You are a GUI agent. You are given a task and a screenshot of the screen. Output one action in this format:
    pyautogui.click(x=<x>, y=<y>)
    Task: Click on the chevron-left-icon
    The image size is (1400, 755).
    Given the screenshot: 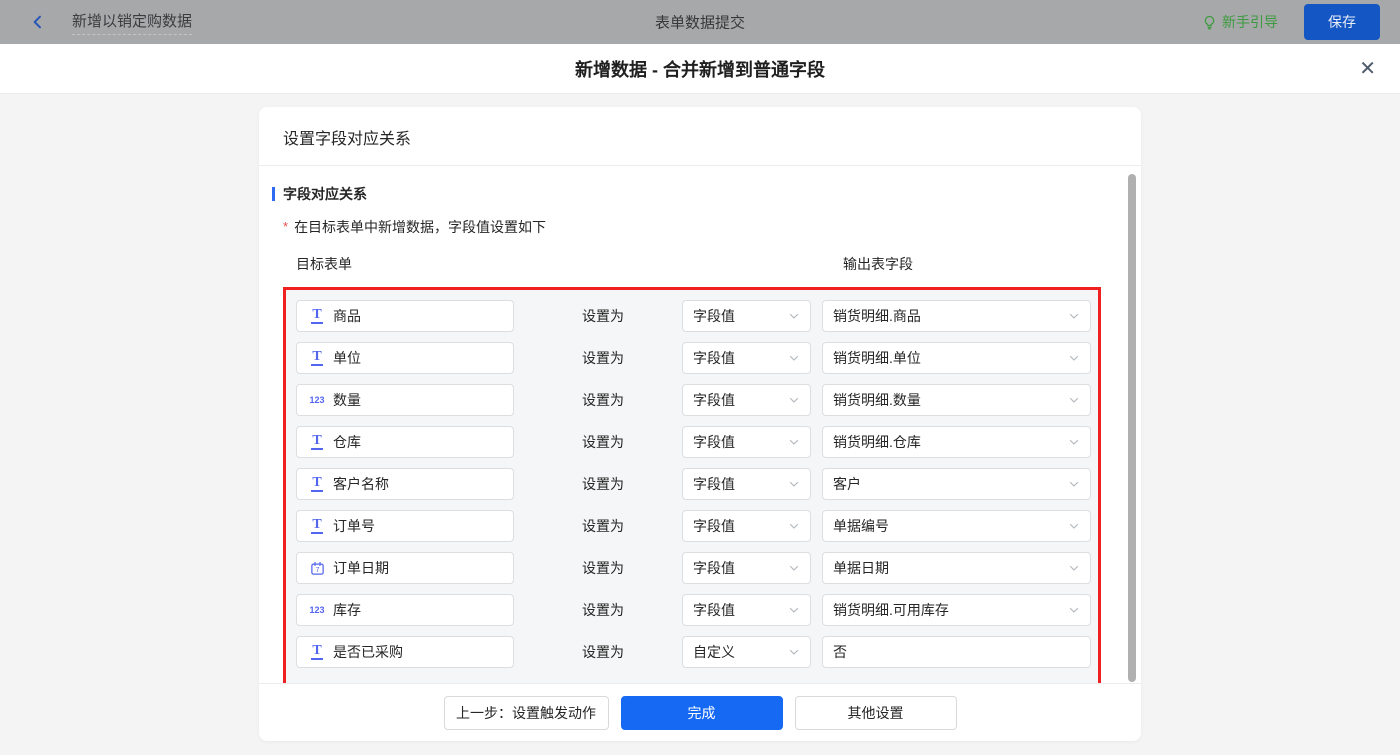 What is the action you would take?
    pyautogui.click(x=38, y=22)
    